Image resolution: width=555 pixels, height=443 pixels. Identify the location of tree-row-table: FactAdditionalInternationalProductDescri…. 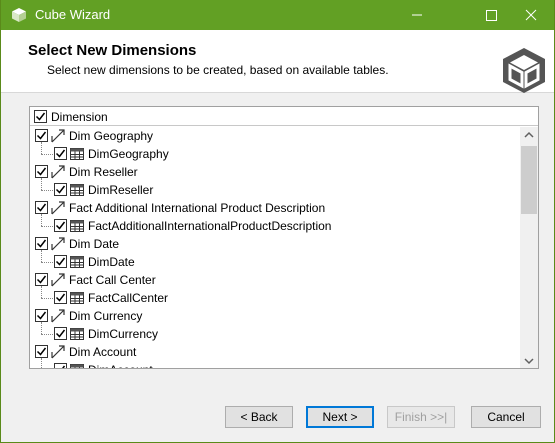
(275, 224).